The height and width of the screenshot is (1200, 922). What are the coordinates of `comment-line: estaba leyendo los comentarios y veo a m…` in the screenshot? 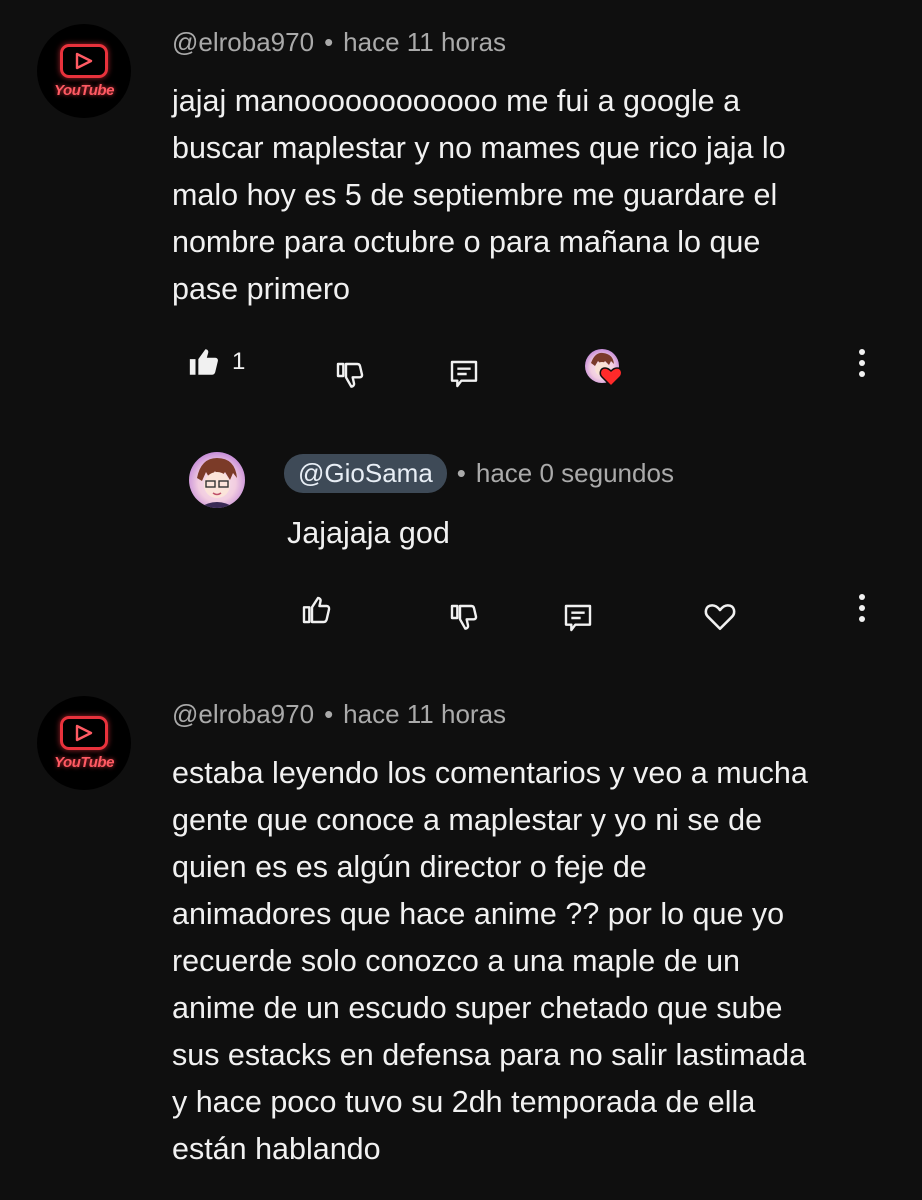 It's located at (490, 773).